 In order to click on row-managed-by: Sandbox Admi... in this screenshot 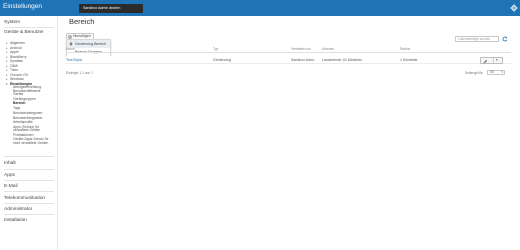, I will do `click(304, 60)`.